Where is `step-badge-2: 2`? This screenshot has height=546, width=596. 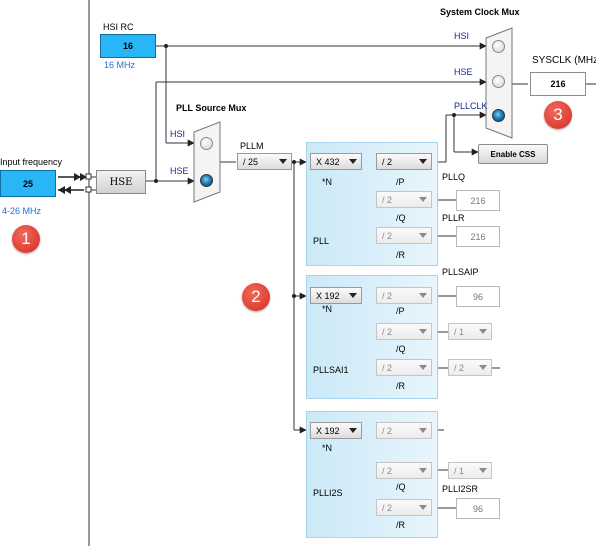 step-badge-2: 2 is located at coordinates (256, 297).